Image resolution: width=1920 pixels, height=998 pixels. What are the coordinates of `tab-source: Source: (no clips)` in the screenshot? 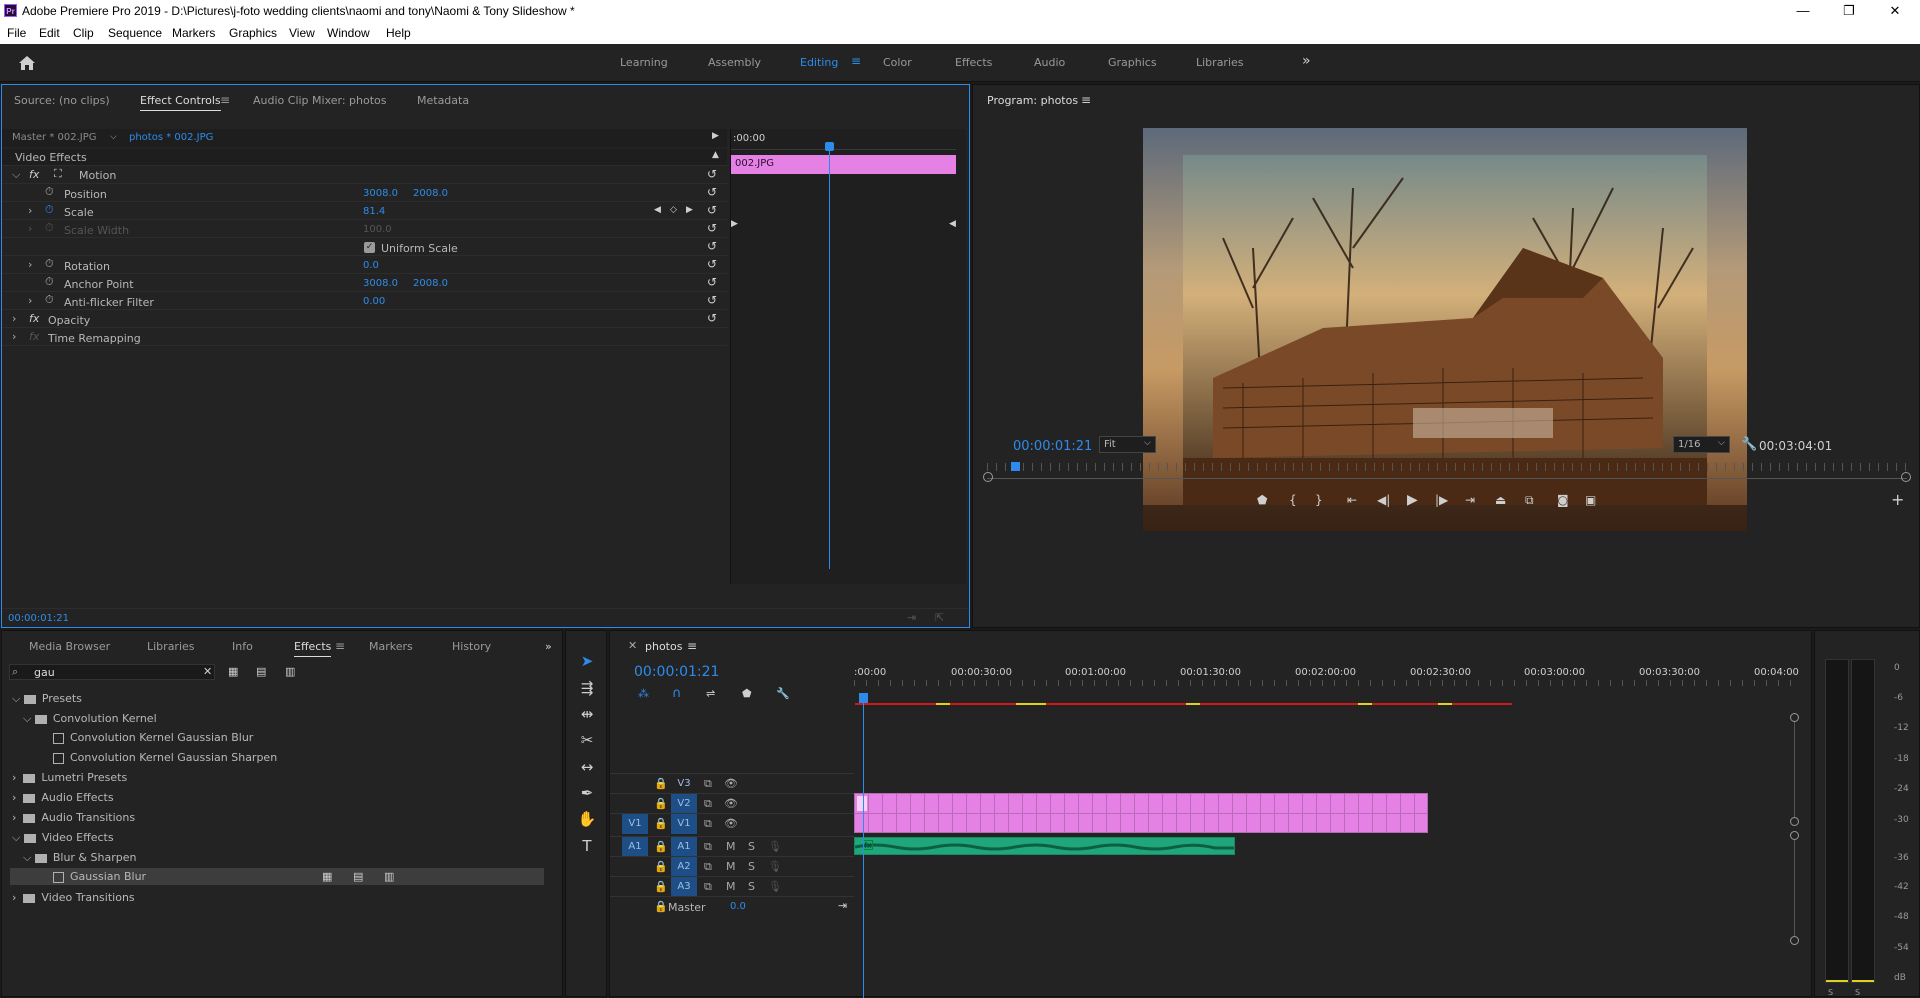 It's located at (62, 100).